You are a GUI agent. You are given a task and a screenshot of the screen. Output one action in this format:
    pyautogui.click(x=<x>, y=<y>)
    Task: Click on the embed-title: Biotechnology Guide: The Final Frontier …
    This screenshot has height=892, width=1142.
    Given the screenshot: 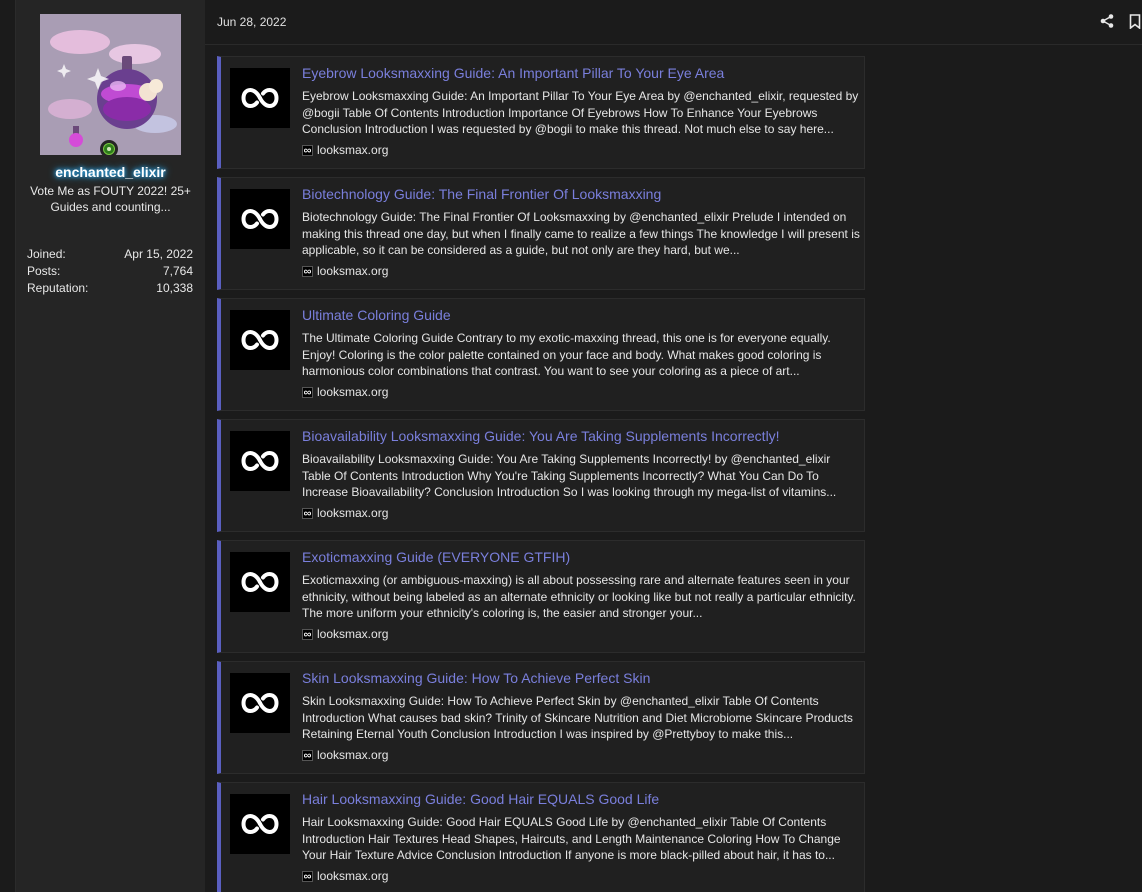 What is the action you would take?
    pyautogui.click(x=481, y=194)
    